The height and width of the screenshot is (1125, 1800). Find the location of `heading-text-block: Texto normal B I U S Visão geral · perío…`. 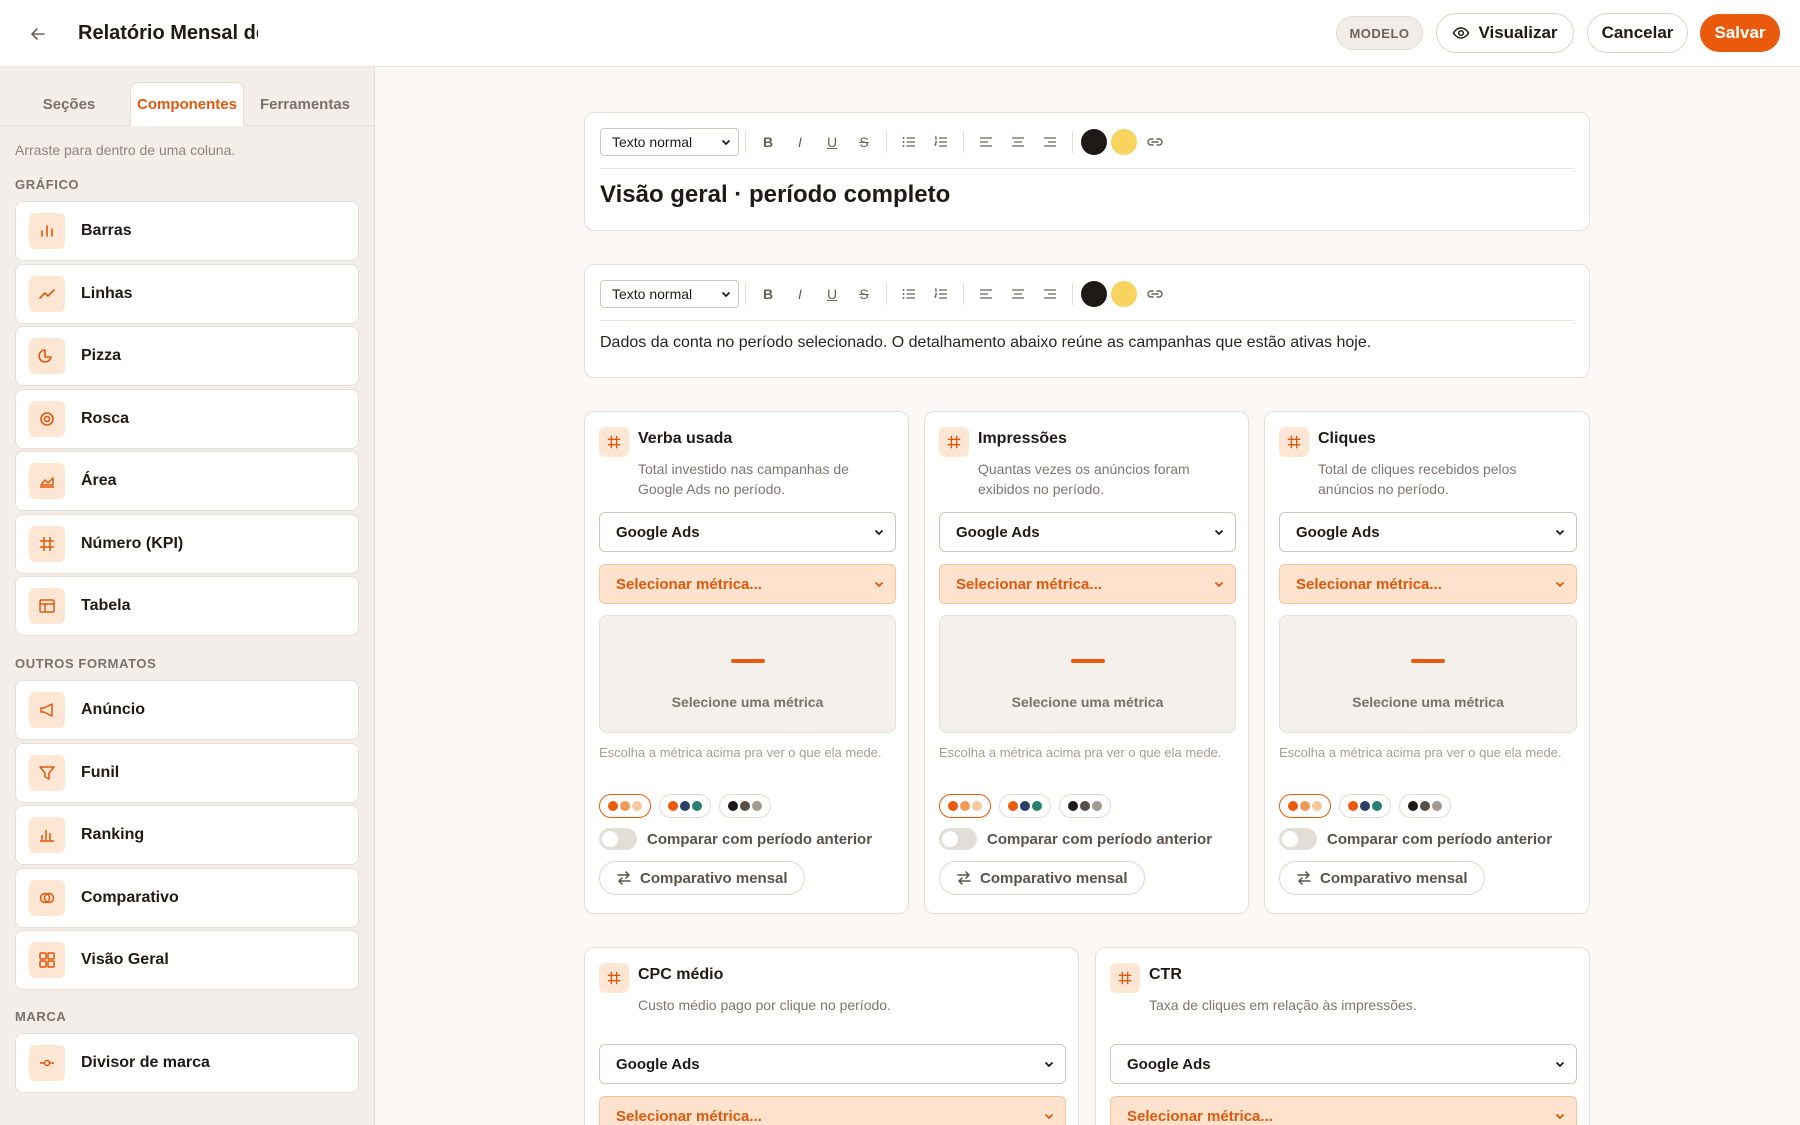

heading-text-block: Texto normal B I U S Visão geral · perío… is located at coordinates (1087, 171).